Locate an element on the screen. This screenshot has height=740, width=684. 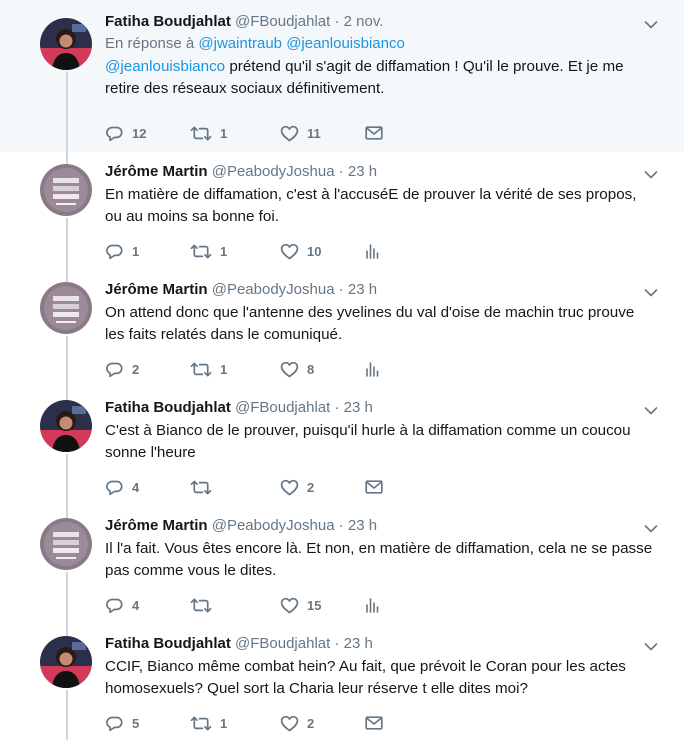
reply-count: 12 is located at coordinates (139, 133).